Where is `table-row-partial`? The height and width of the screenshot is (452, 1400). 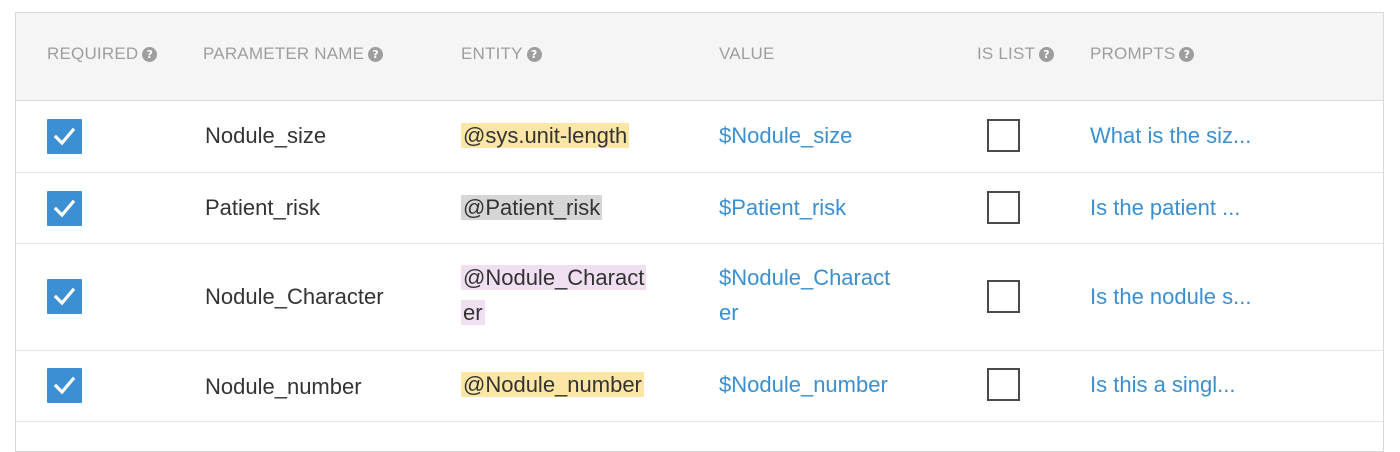 table-row-partial is located at coordinates (699, 437).